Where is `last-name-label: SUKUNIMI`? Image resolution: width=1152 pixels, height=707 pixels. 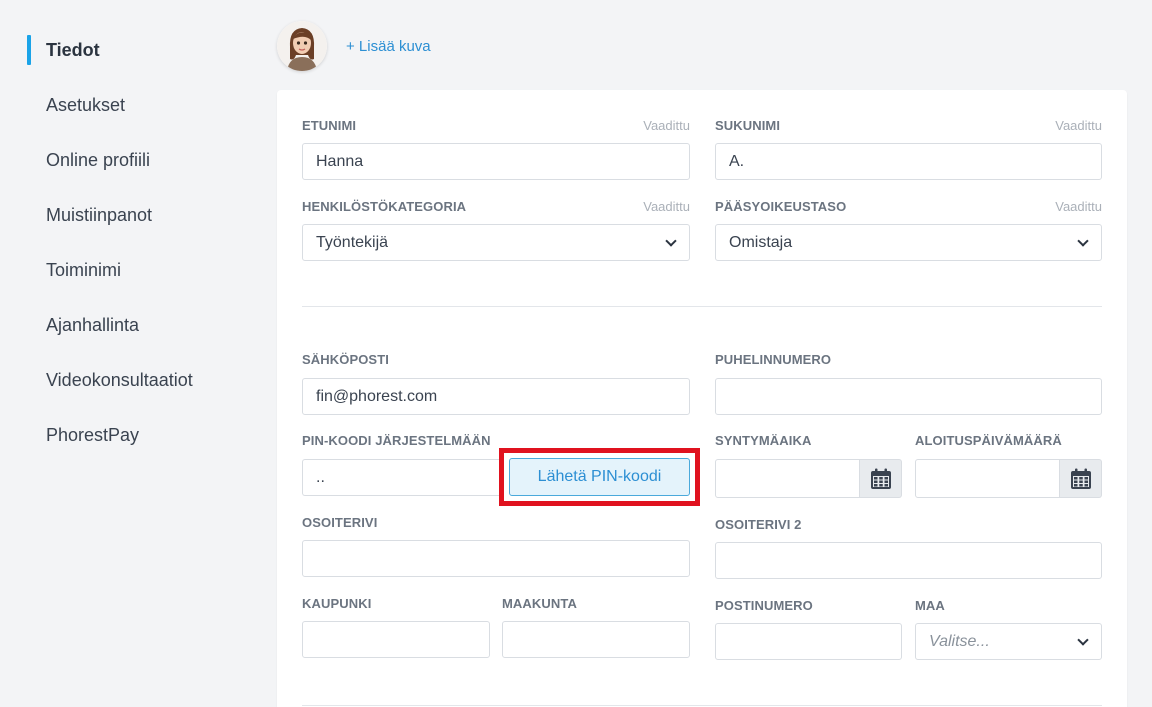 last-name-label: SUKUNIMI is located at coordinates (748, 125).